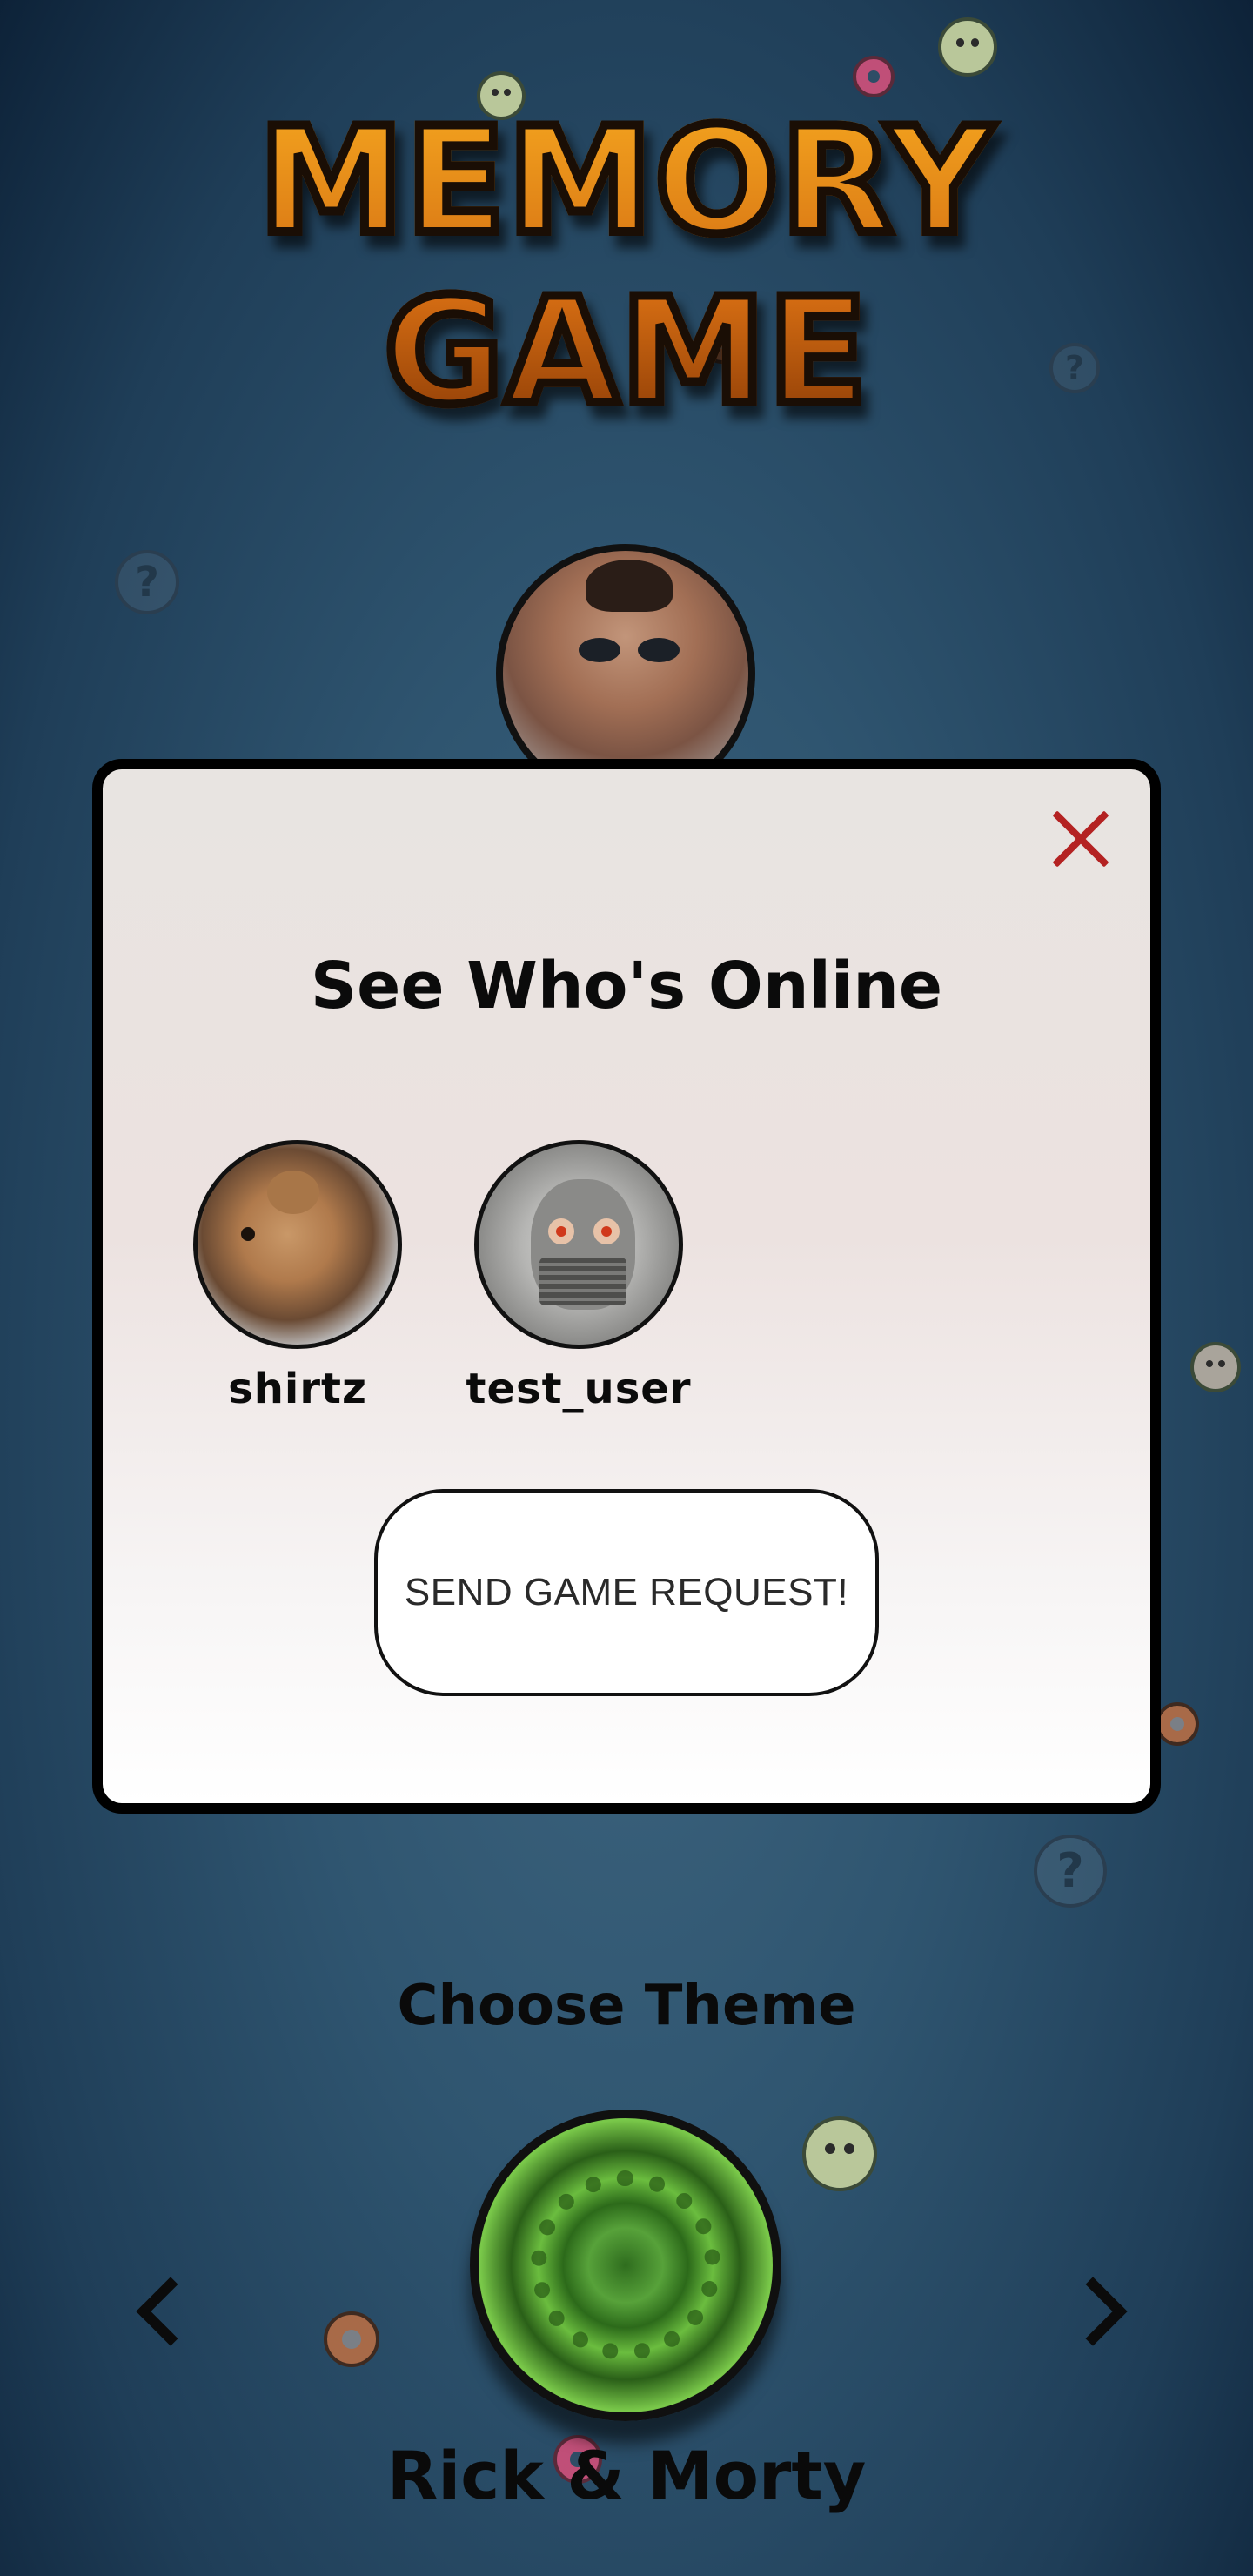 This screenshot has width=1253, height=2576. I want to click on decorative-donut-bubble, so click(874, 77).